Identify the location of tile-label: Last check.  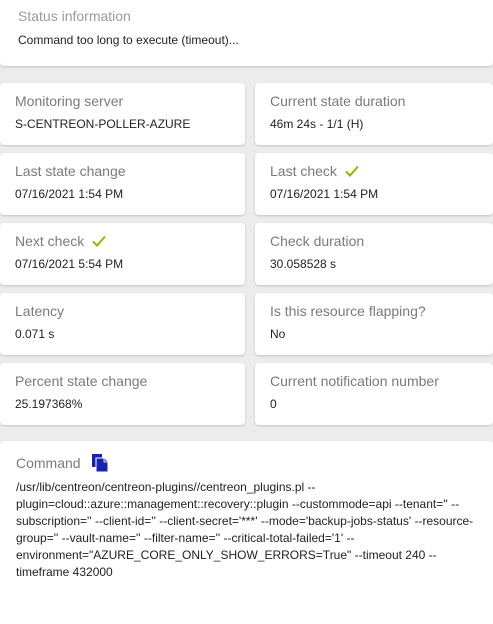
(314, 171).